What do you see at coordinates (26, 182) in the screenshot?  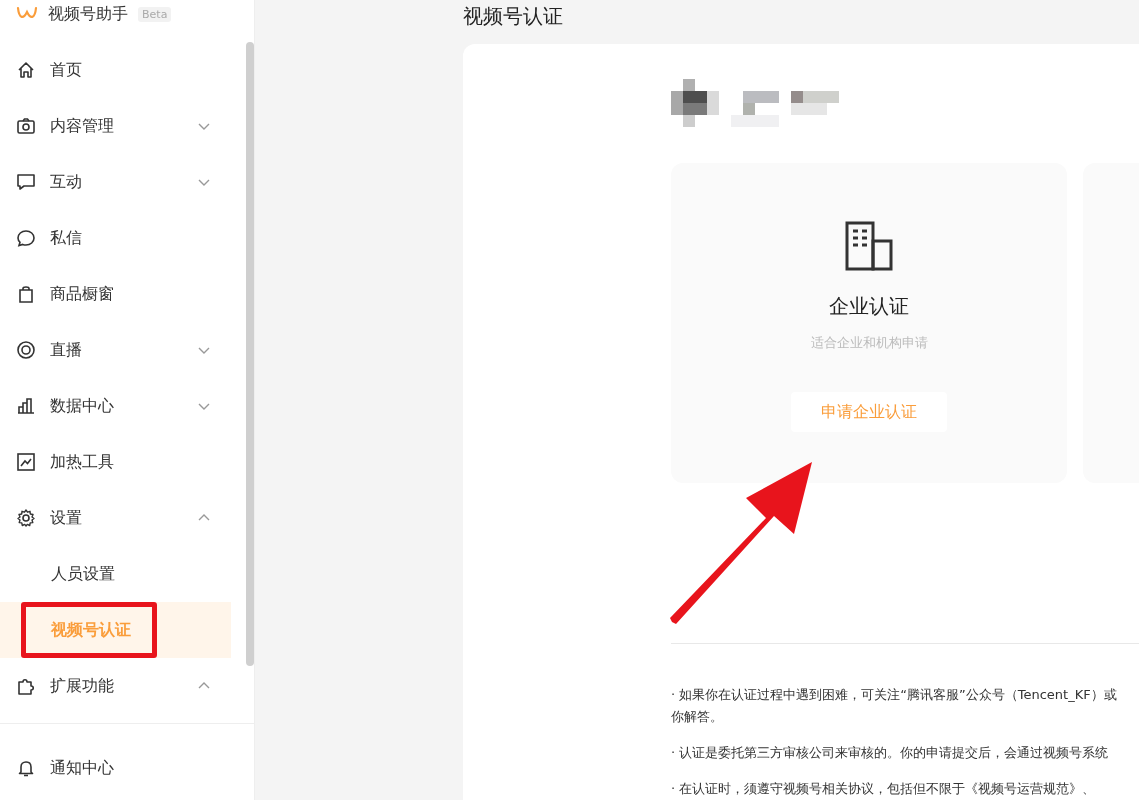 I see `chat-icon` at bounding box center [26, 182].